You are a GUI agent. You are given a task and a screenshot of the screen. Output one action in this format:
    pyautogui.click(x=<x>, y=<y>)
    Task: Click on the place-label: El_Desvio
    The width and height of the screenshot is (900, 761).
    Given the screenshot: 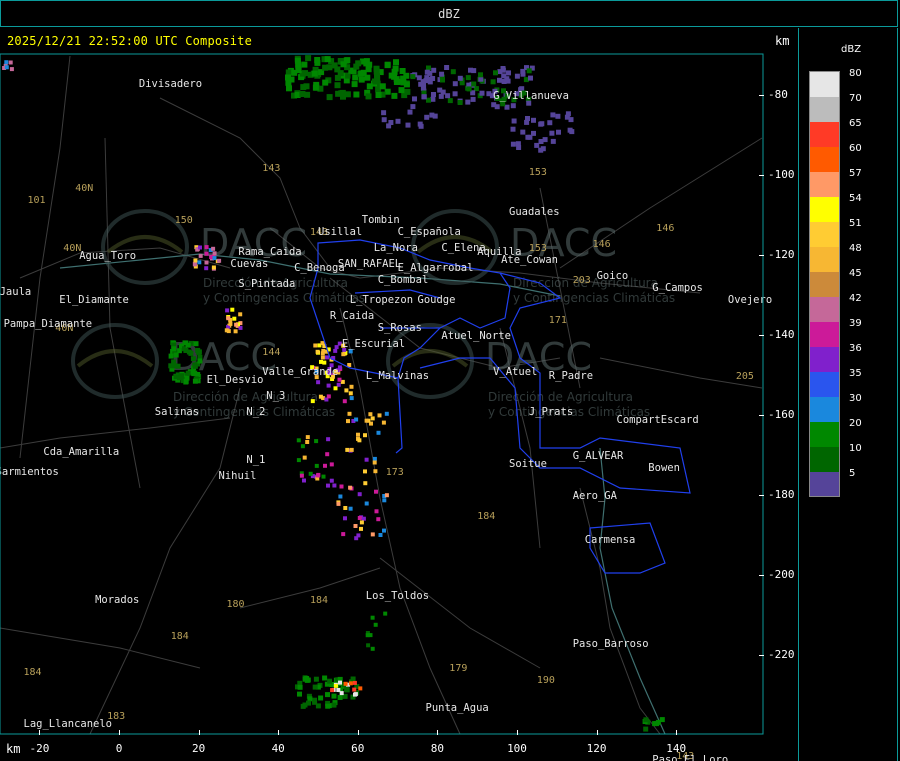 What is the action you would take?
    pyautogui.click(x=235, y=380)
    